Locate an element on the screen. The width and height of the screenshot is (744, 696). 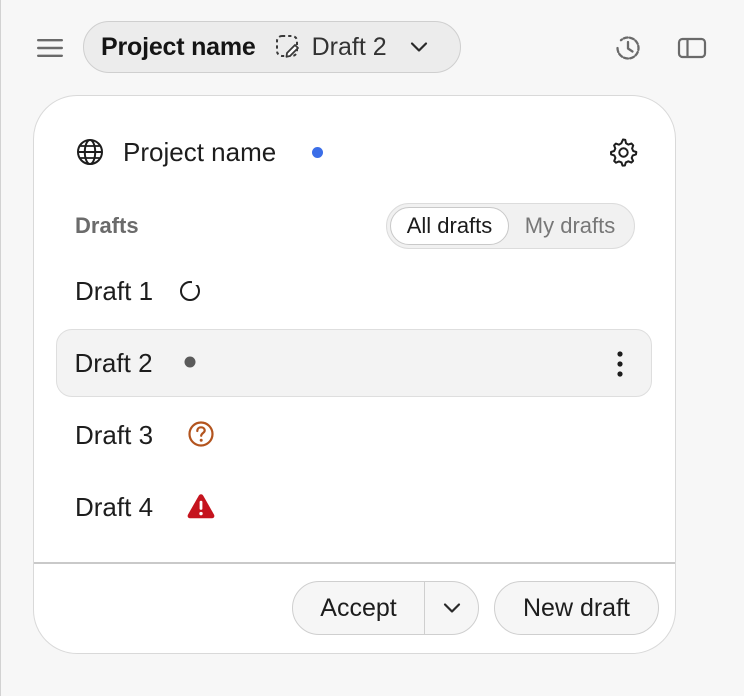
draft-more-options-button is located at coordinates (620, 364).